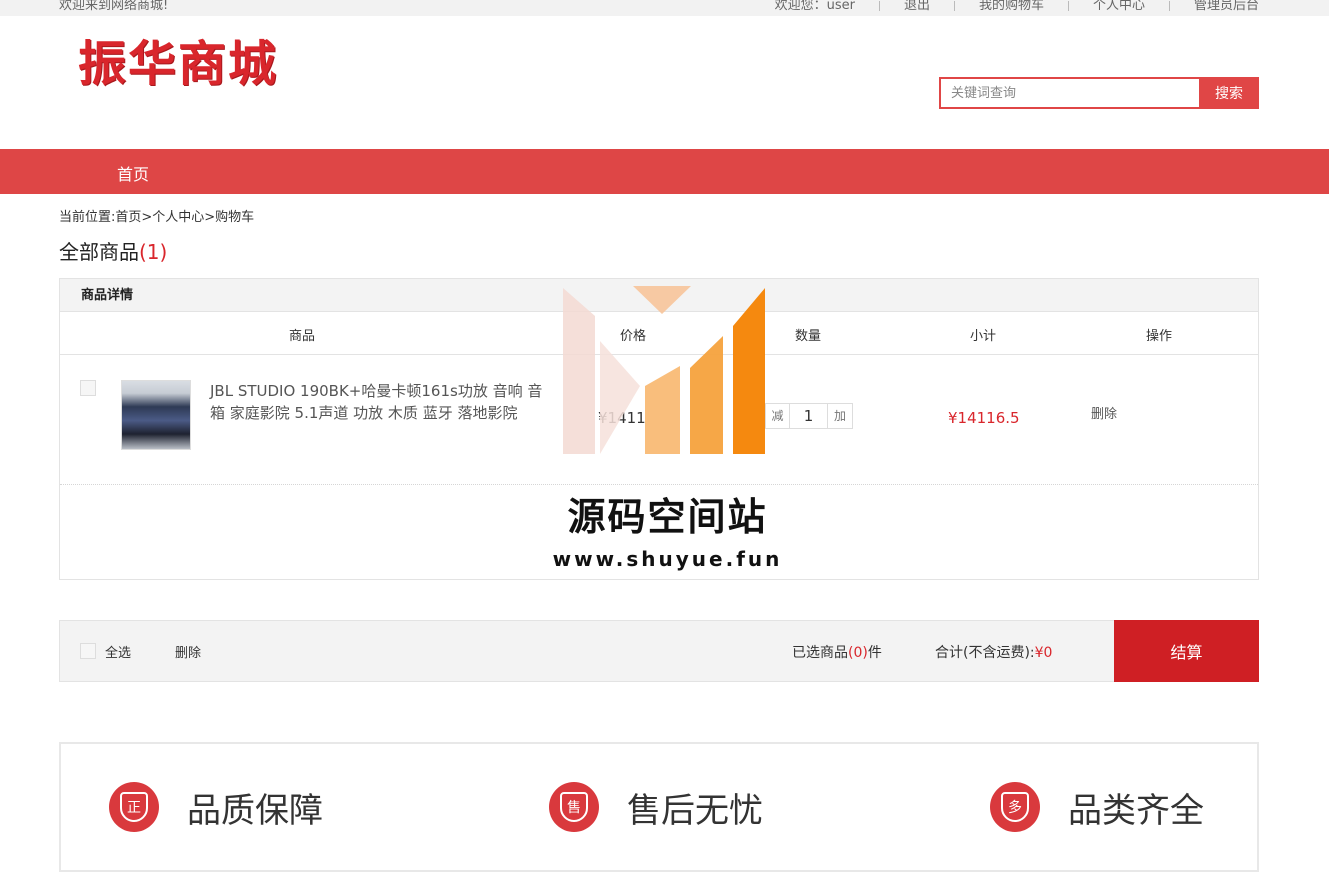 This screenshot has width=1329, height=872. I want to click on total-amount: 合计(不含运费):¥0, so click(993, 652).